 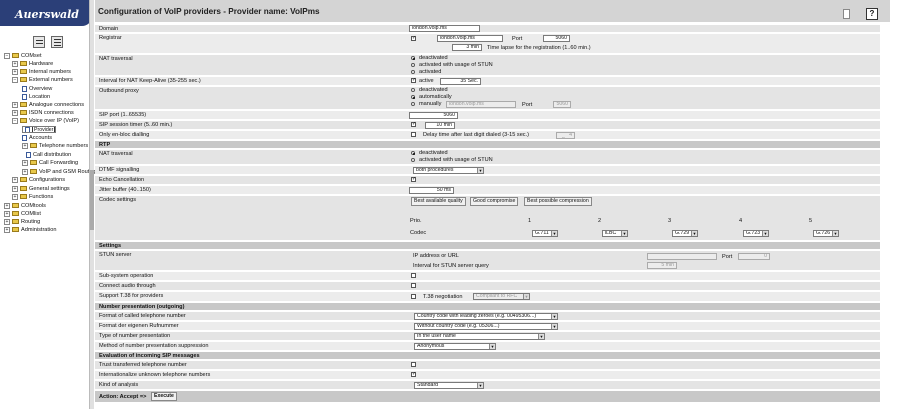 I want to click on tree-item-external-numbers: − External numbers, so click(x=42, y=80).